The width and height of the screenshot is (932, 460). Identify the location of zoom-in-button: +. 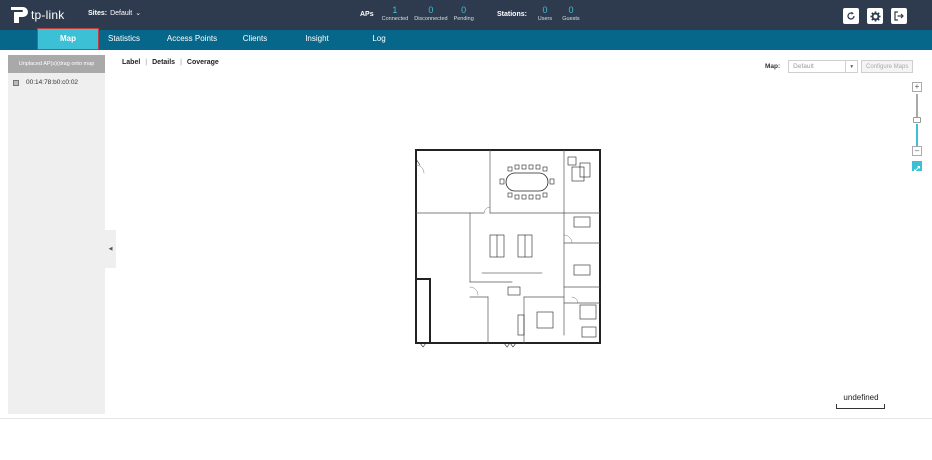
(917, 87).